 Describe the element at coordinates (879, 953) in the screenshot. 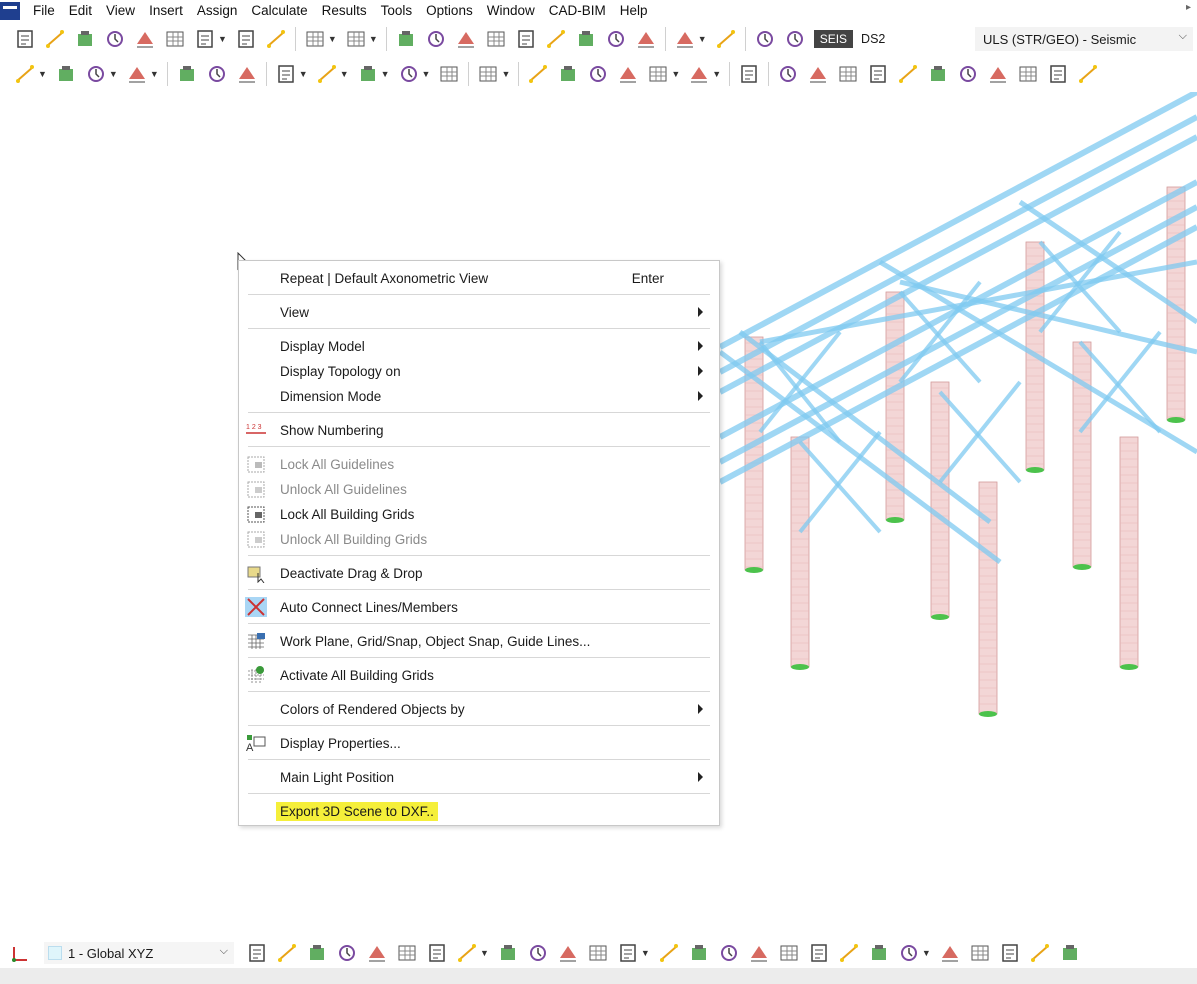

I see `intersection-icon` at that location.